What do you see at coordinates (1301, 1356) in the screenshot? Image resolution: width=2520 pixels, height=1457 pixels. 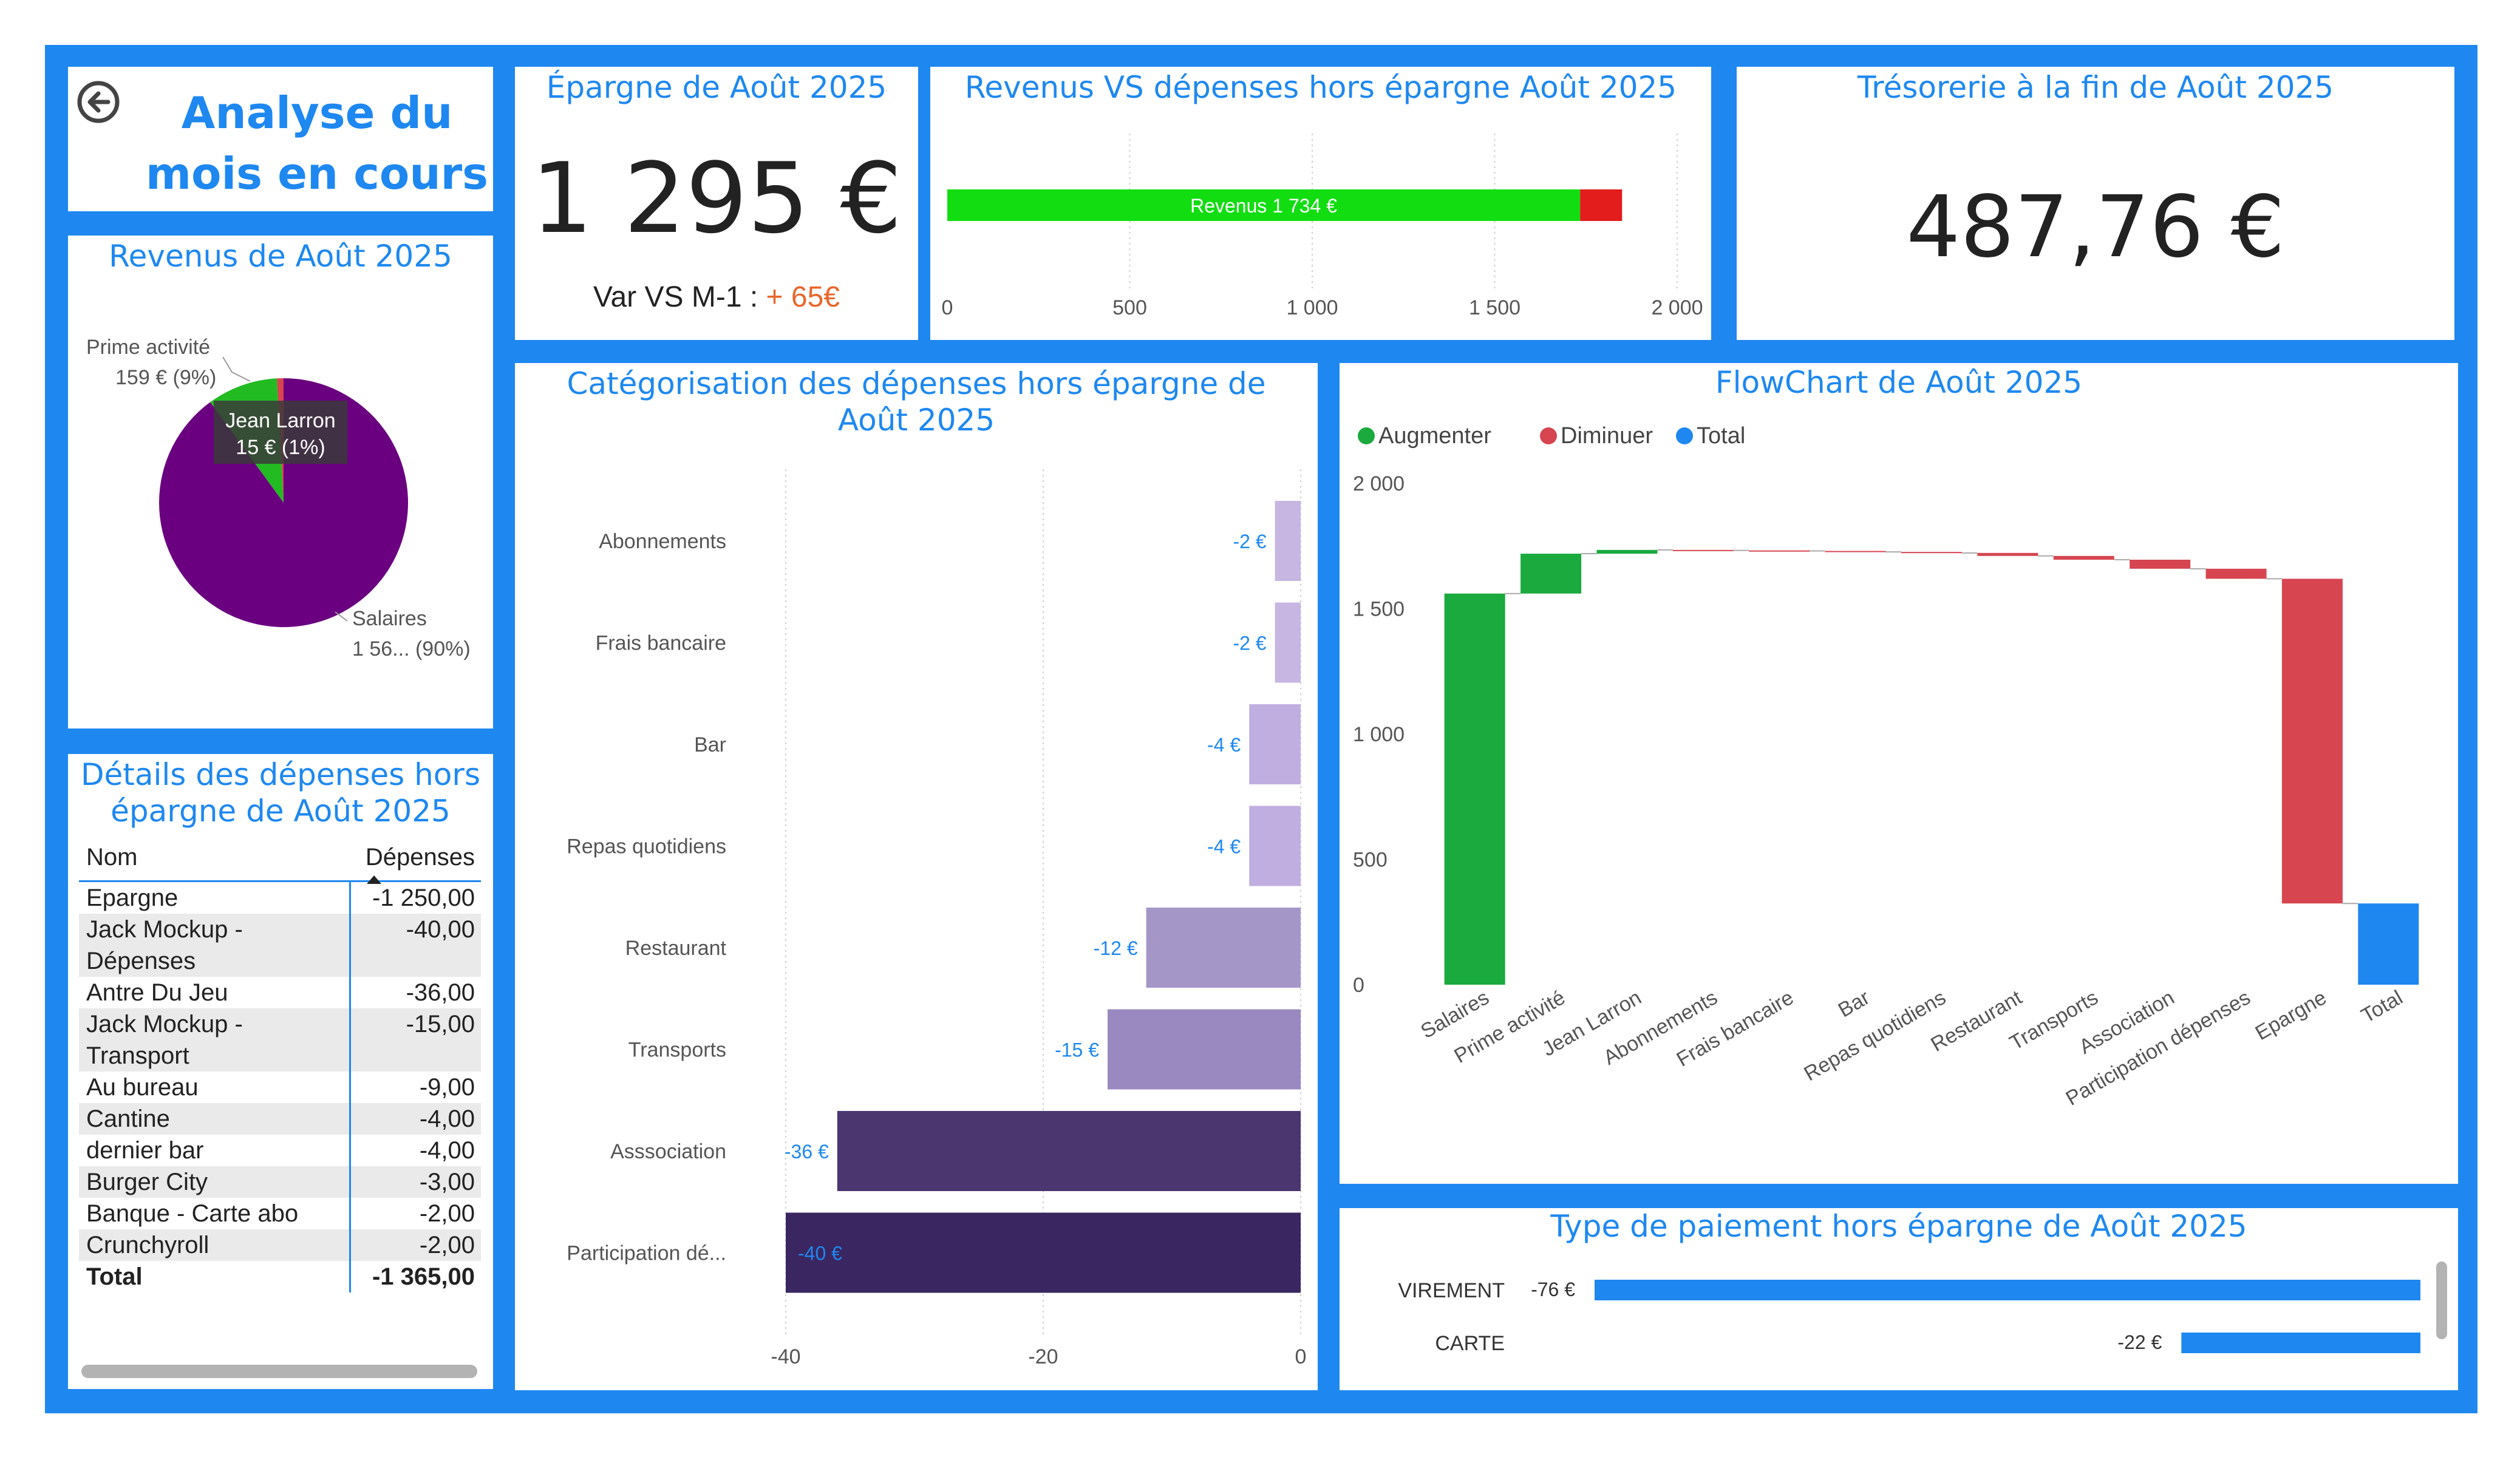 I see `cat-xtick-label: 0` at bounding box center [1301, 1356].